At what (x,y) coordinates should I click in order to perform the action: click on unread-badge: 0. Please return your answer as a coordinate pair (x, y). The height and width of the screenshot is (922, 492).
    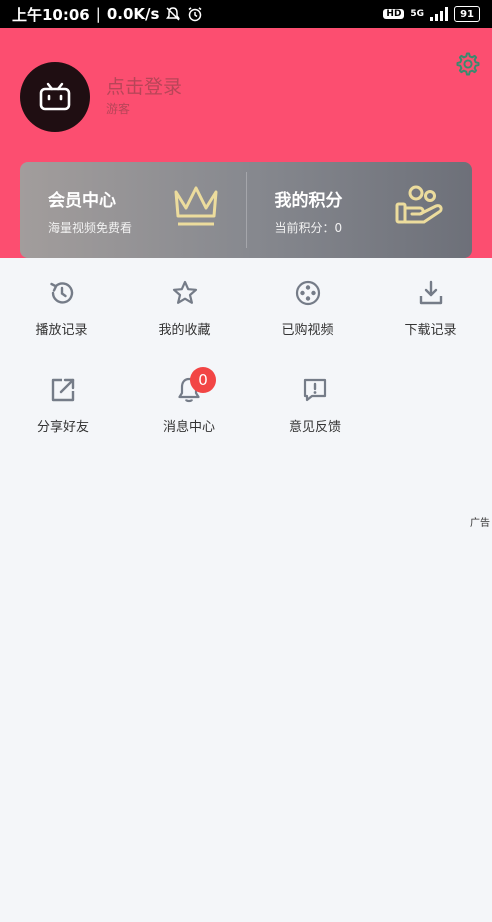
    Looking at the image, I should click on (203, 380).